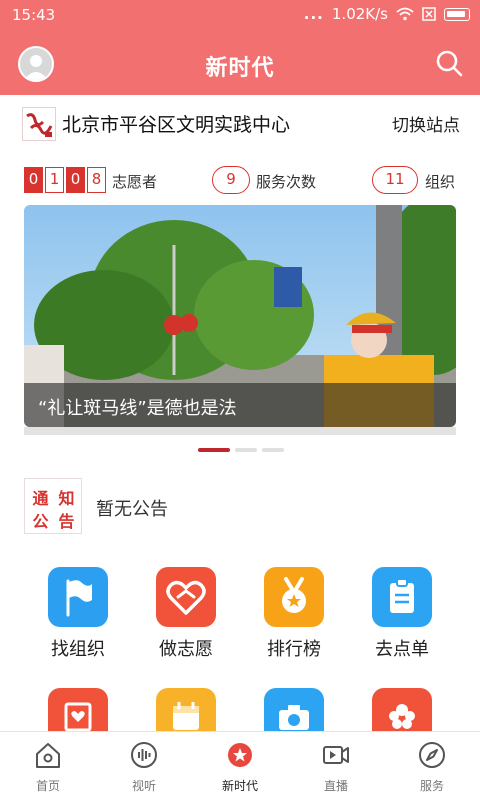  I want to click on grid-item-volunteer: 做志愿, so click(186, 622).